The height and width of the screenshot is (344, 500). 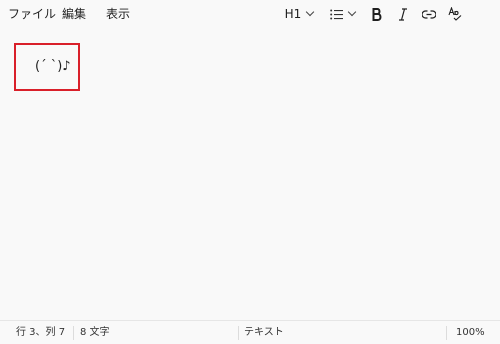 I want to click on bold-icon, so click(x=377, y=14).